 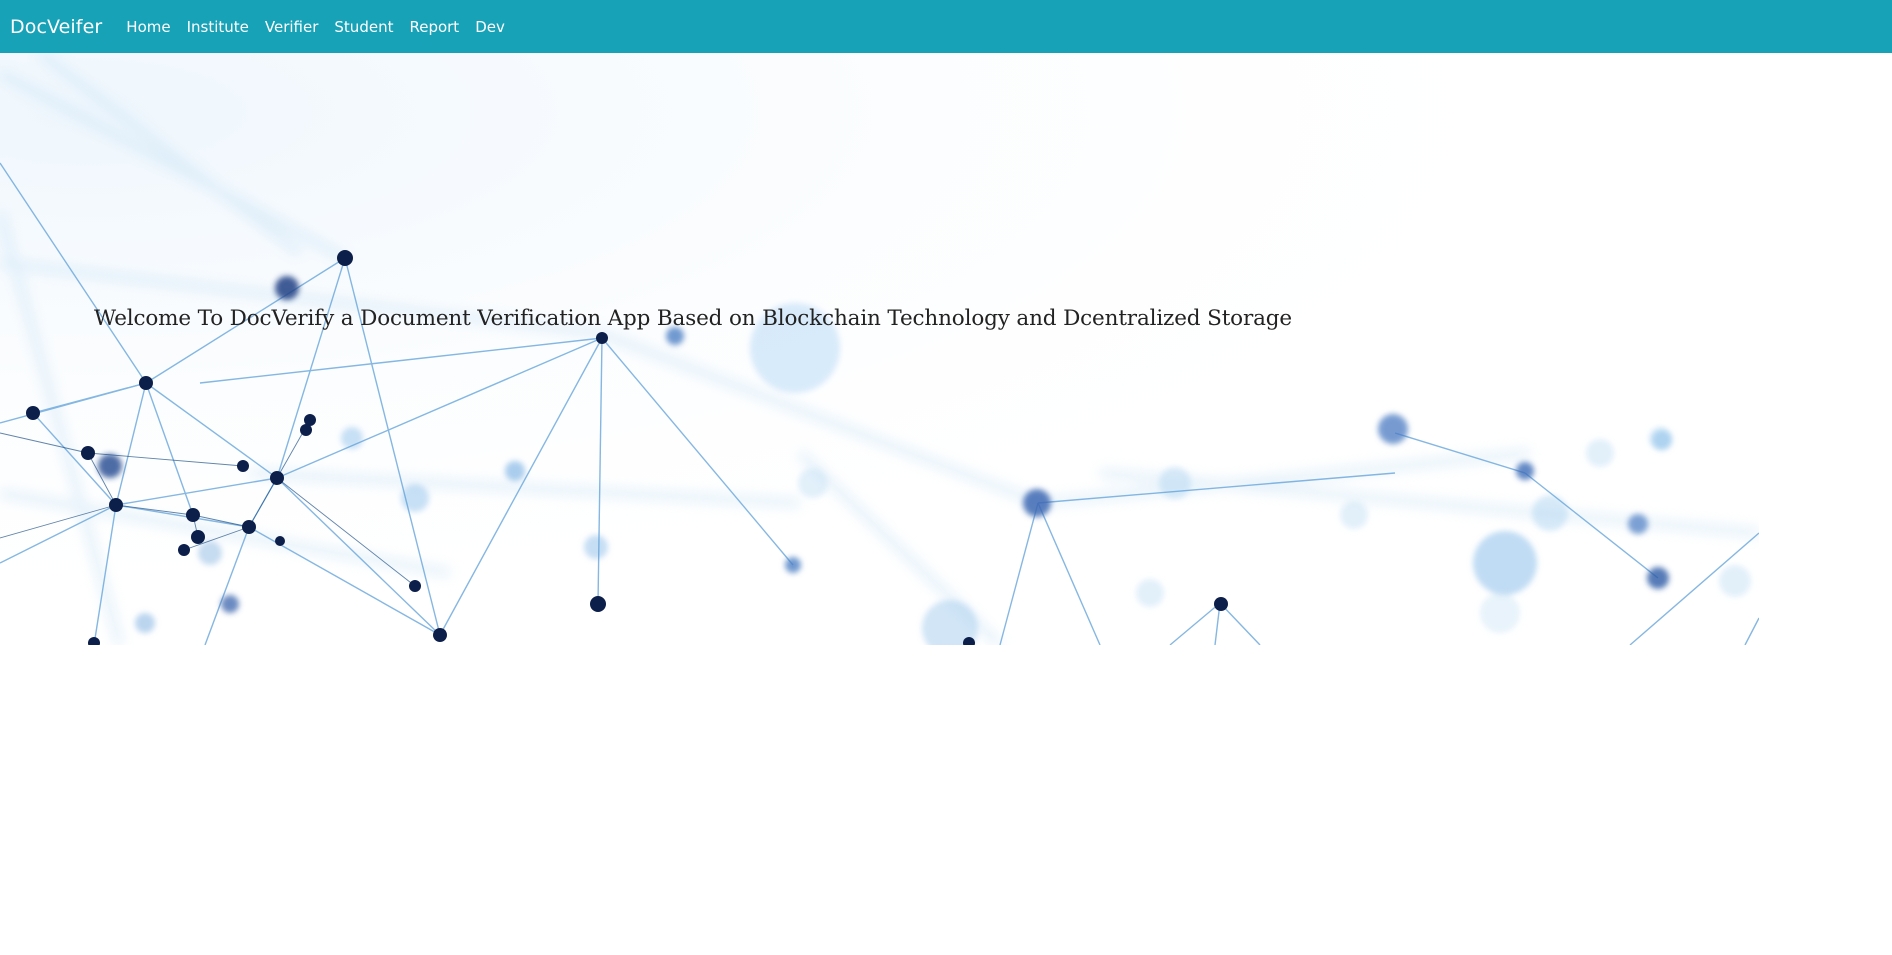 I want to click on brand-logo-link: DocVeifer, so click(x=56, y=27).